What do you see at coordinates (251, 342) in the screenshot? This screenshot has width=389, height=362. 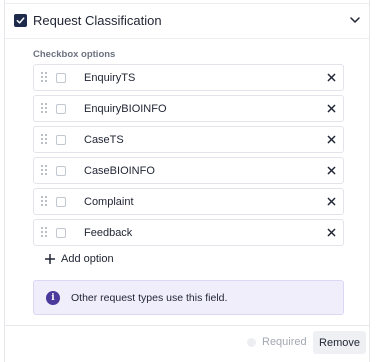 I see `required-toggle-indicator` at bounding box center [251, 342].